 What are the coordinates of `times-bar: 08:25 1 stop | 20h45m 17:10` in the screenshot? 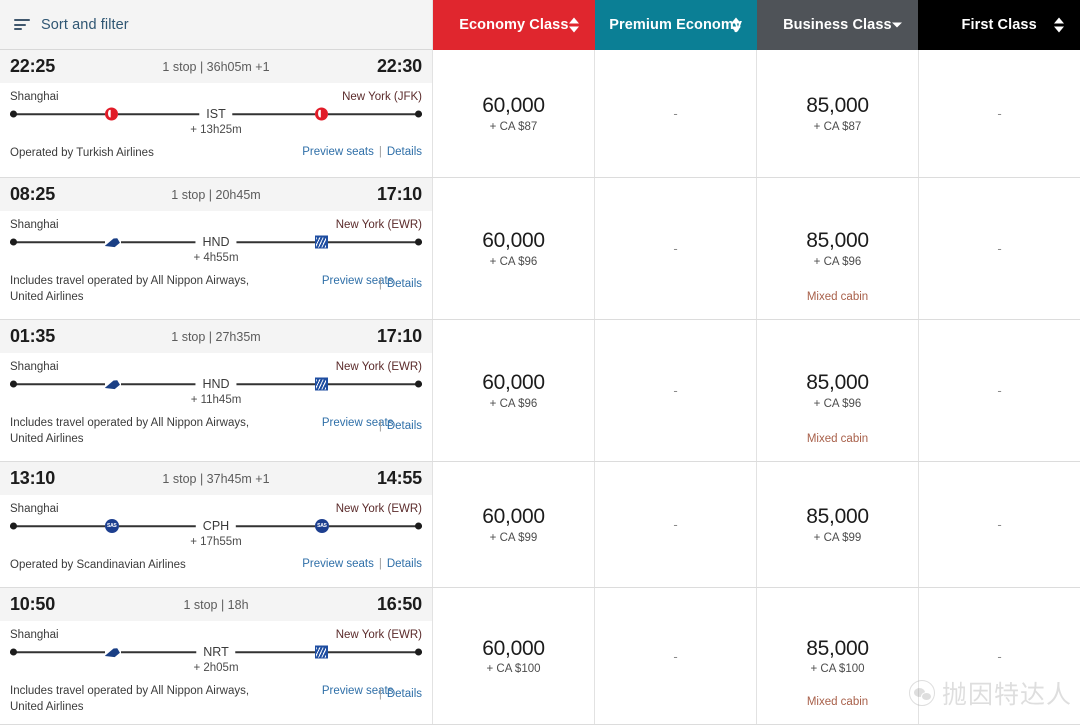 It's located at (216, 194).